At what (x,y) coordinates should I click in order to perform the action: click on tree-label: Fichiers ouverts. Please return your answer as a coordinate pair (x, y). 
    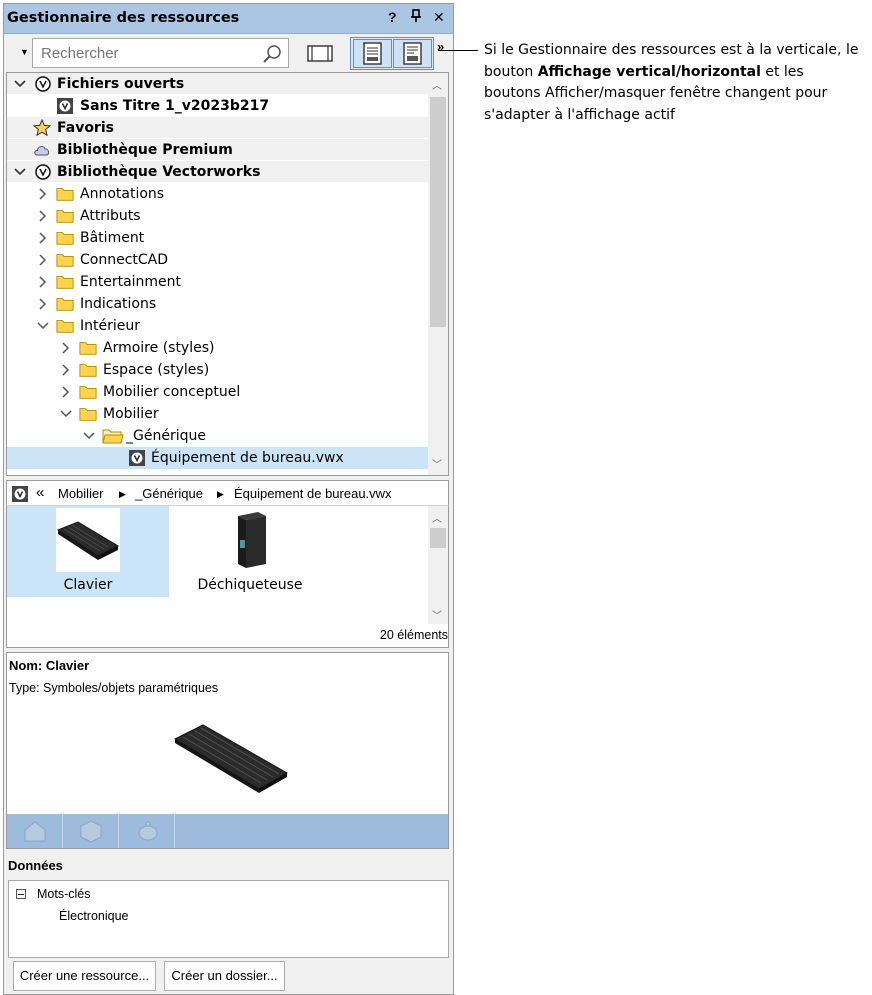
    Looking at the image, I should click on (121, 84).